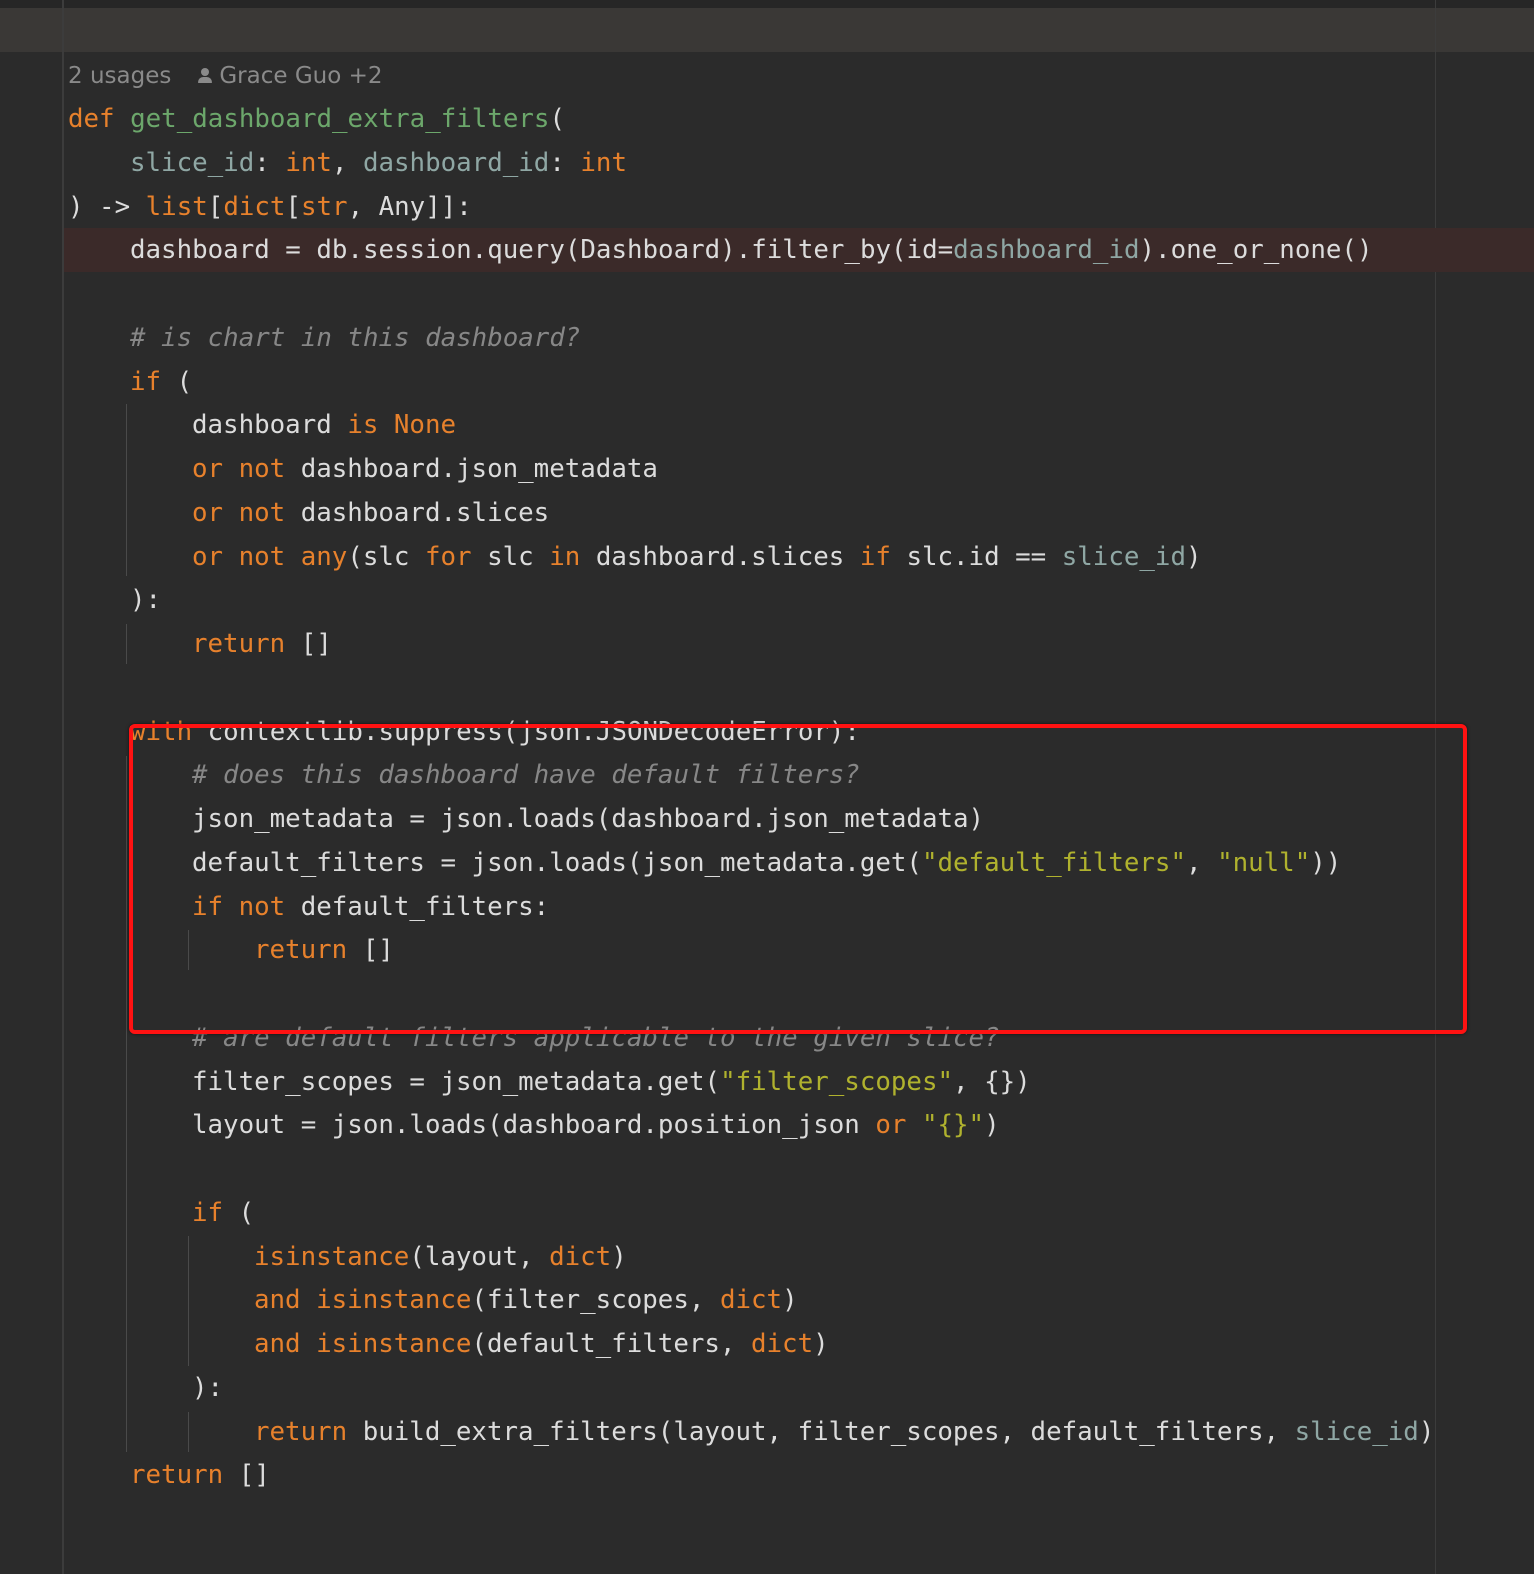 The width and height of the screenshot is (1534, 1574). I want to click on code-token: ,, so click(347, 162).